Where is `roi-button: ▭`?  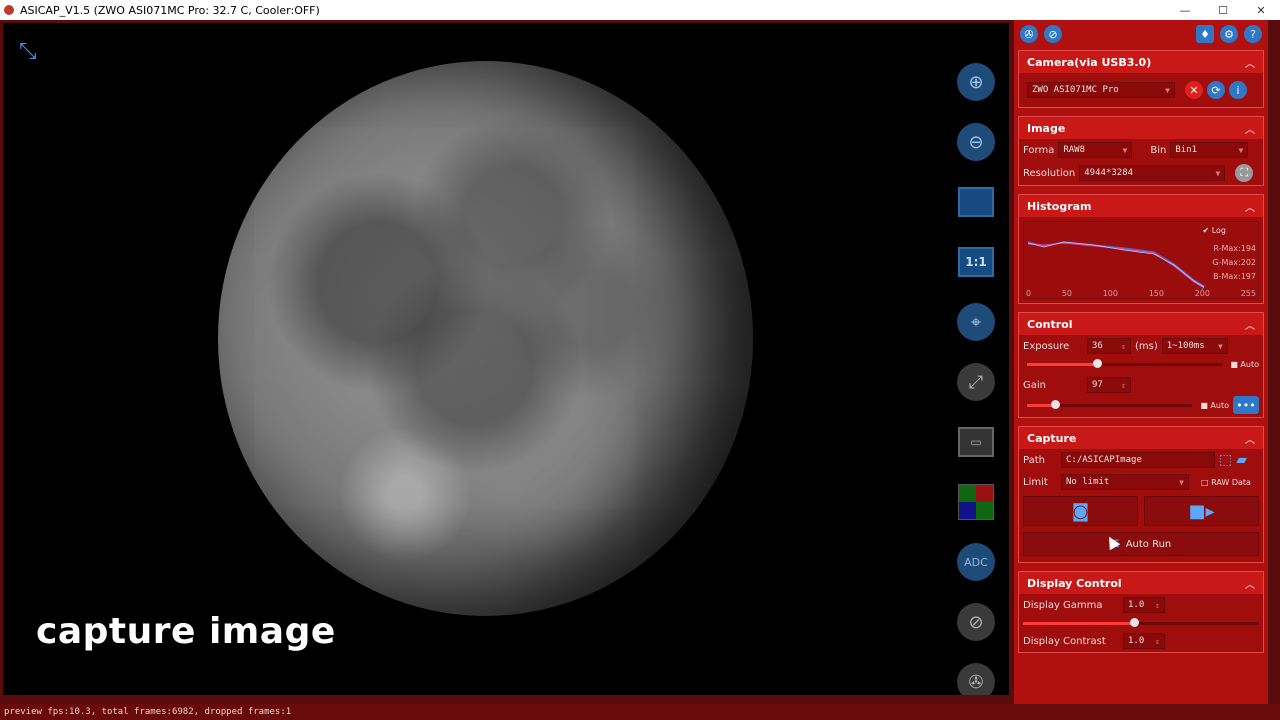
roi-button: ▭ is located at coordinates (976, 442).